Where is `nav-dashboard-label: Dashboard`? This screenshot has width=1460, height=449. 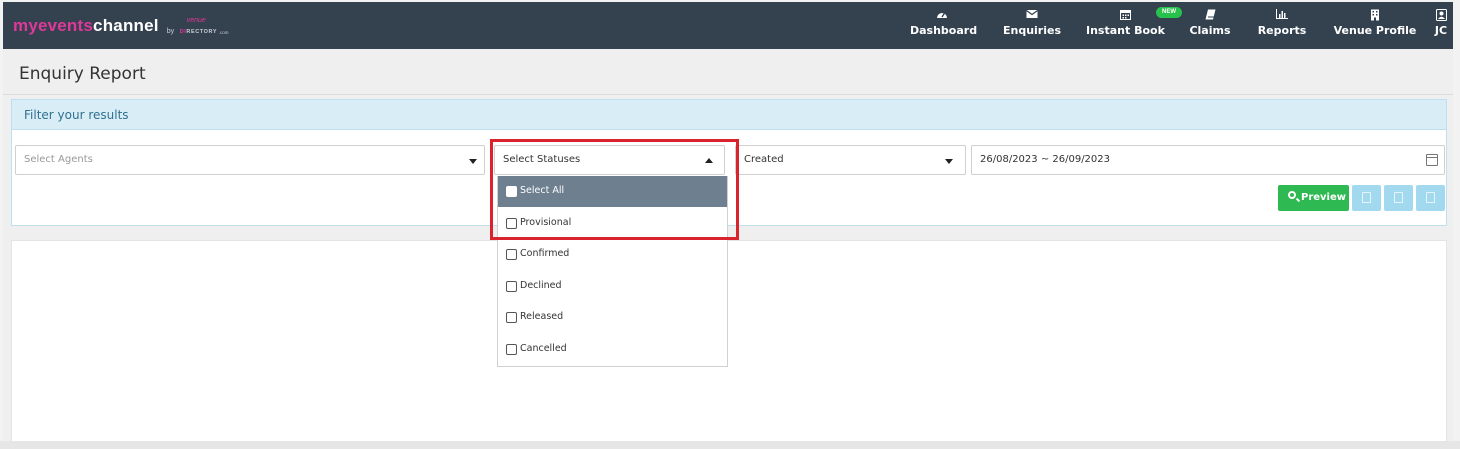 nav-dashboard-label: Dashboard is located at coordinates (944, 30).